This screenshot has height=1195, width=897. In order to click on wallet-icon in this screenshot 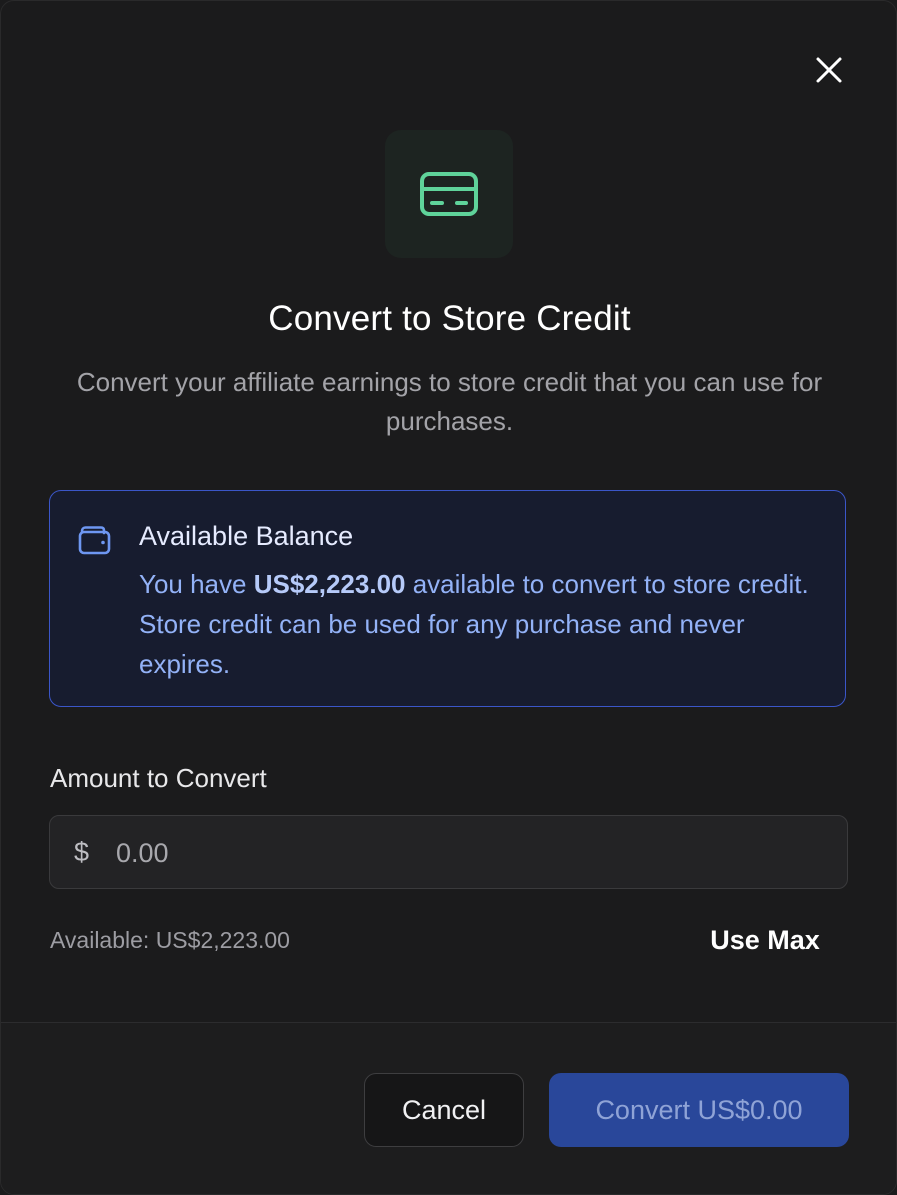, I will do `click(94, 540)`.